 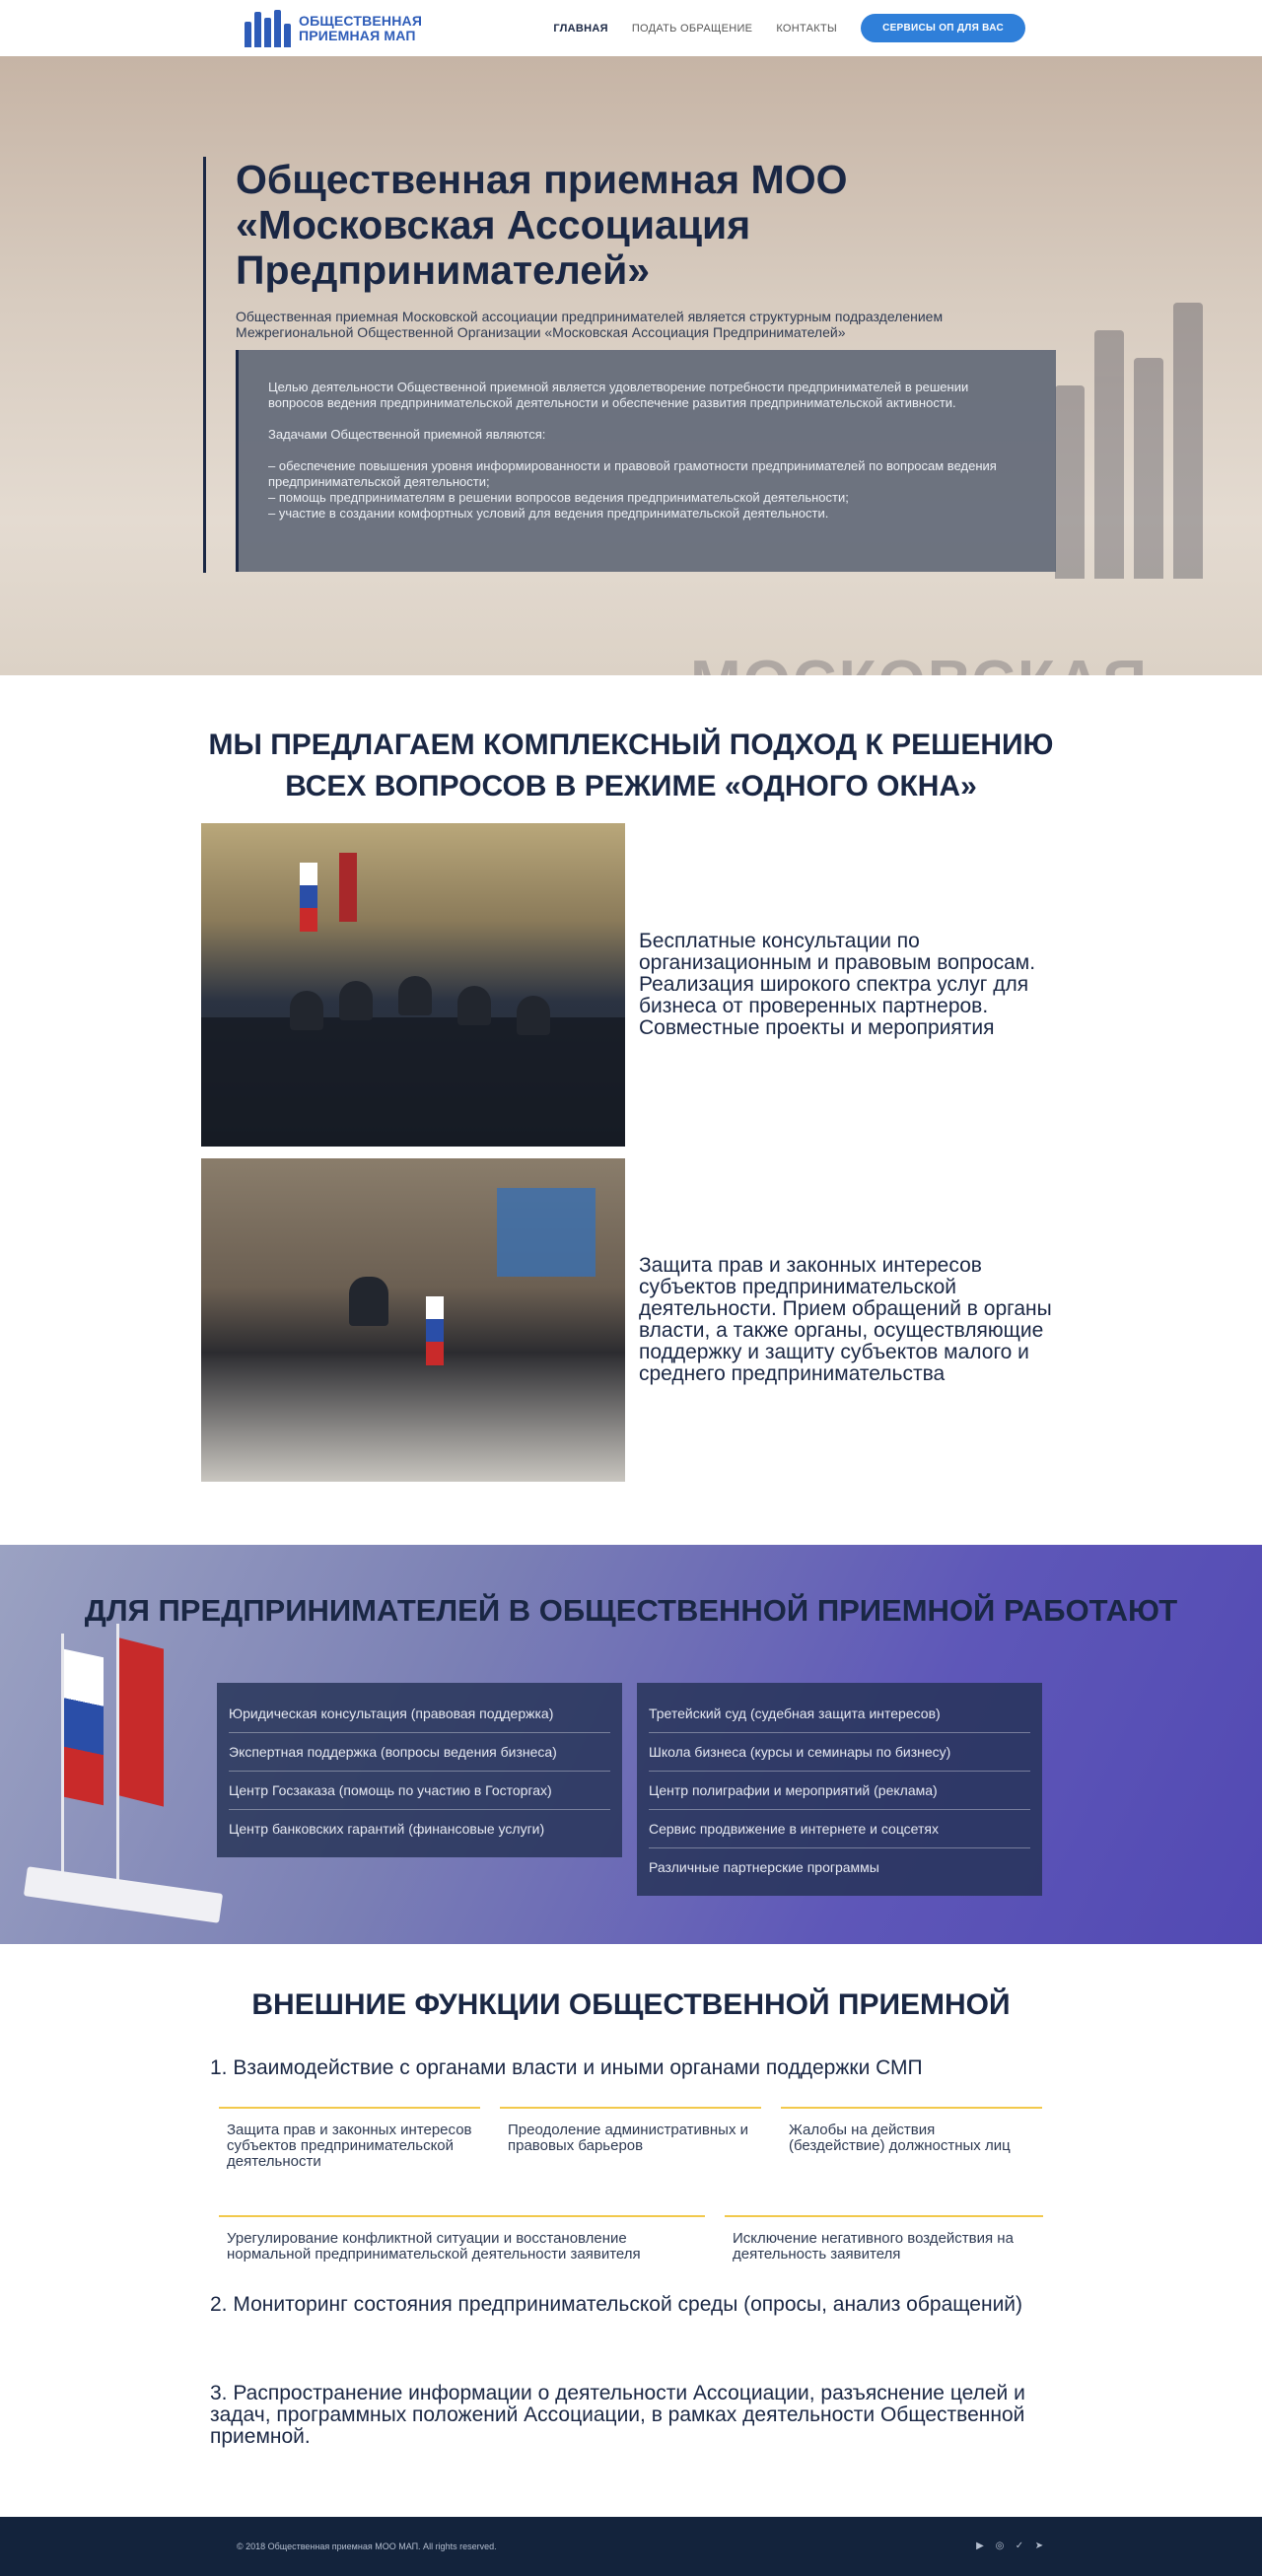 I want to click on presentation-screen, so click(x=547, y=1232).